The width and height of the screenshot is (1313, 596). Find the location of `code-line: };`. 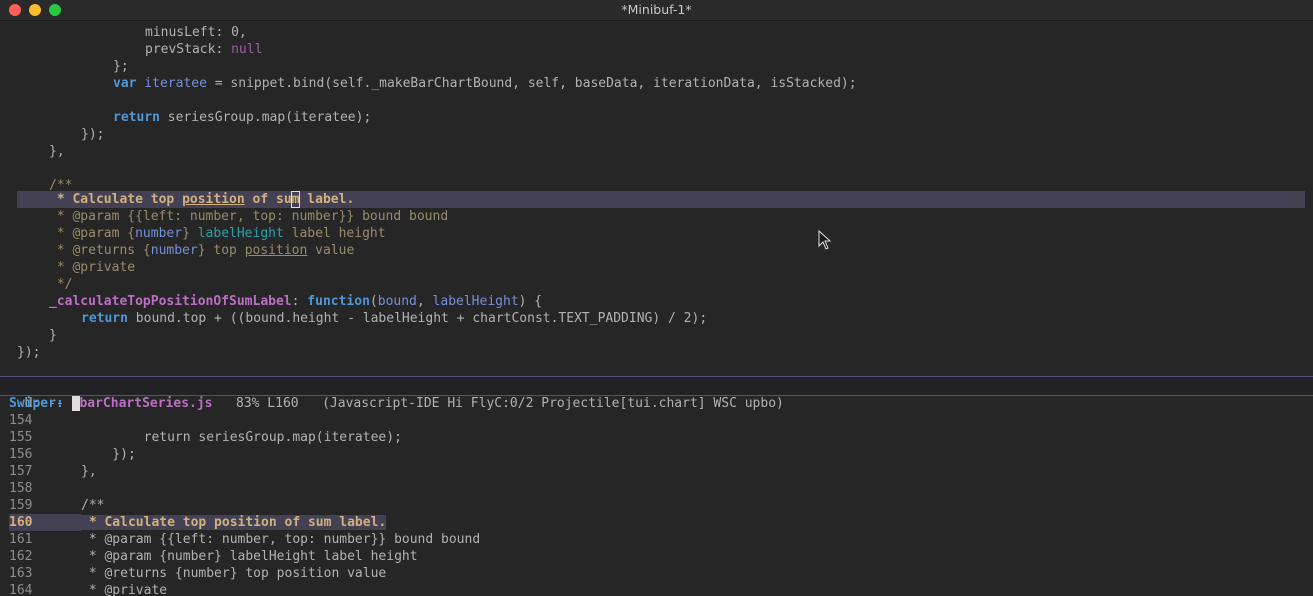

code-line: }; is located at coordinates (121, 66).